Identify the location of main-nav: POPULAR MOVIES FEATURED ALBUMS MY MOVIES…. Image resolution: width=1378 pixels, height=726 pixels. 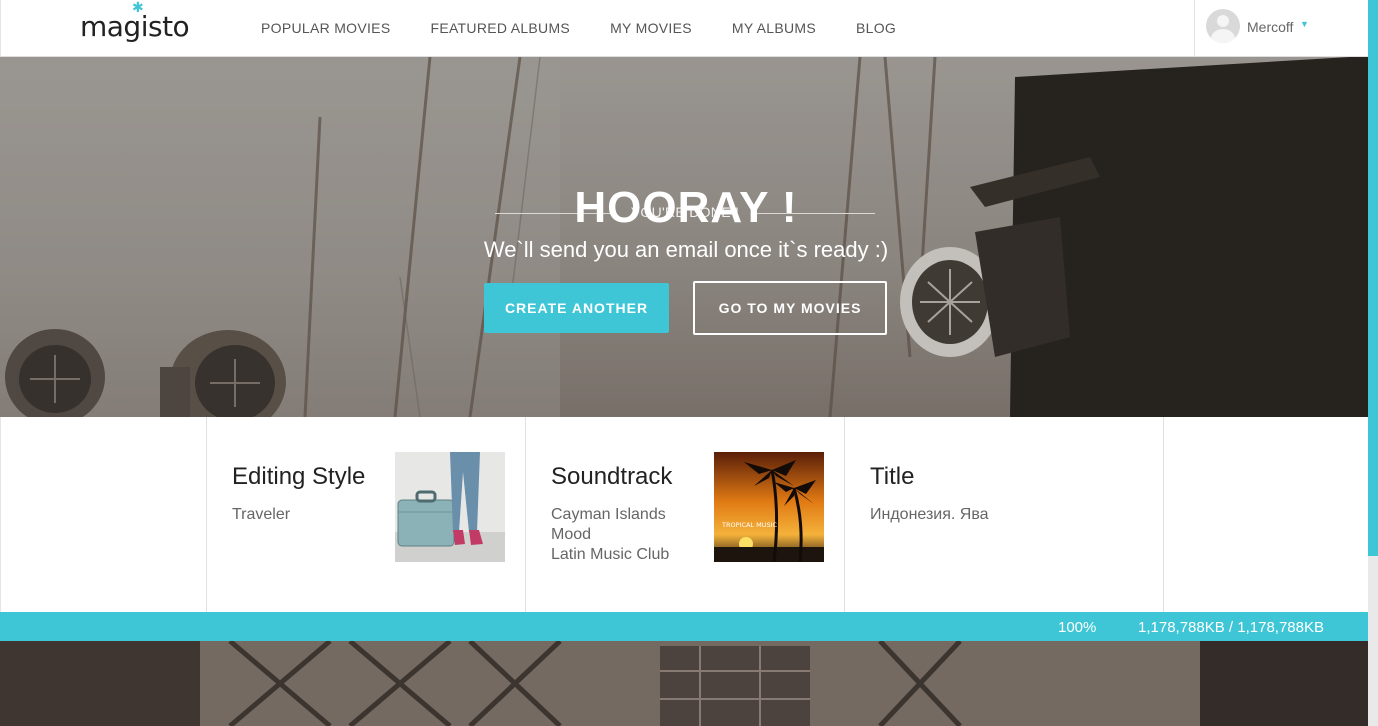
(598, 28).